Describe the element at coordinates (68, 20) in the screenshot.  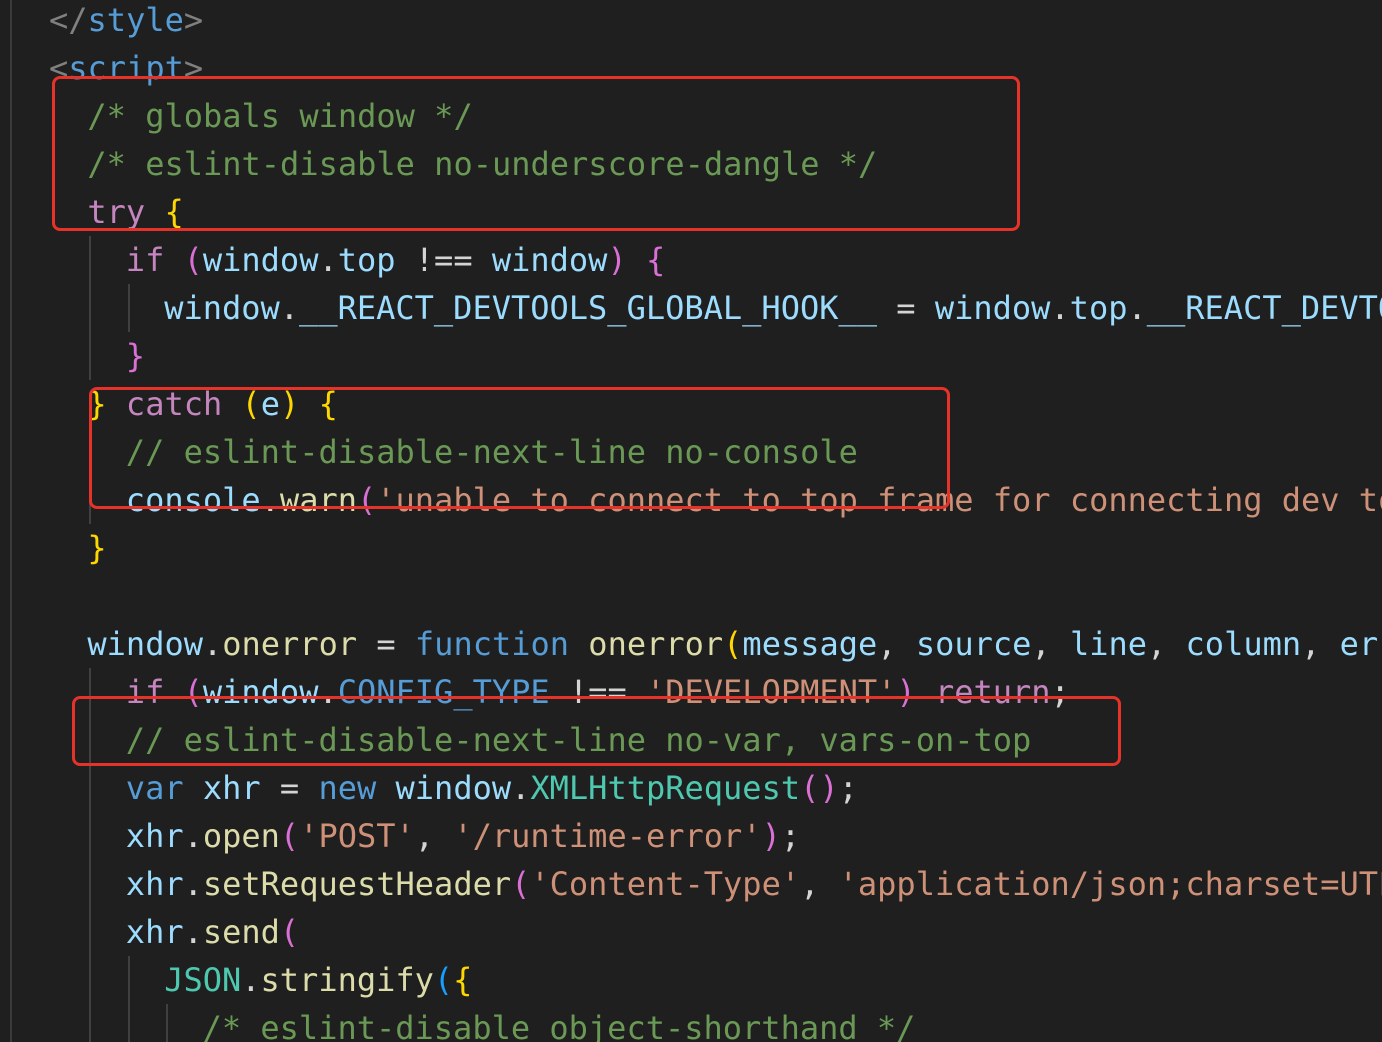
I see `code-token: </` at that location.